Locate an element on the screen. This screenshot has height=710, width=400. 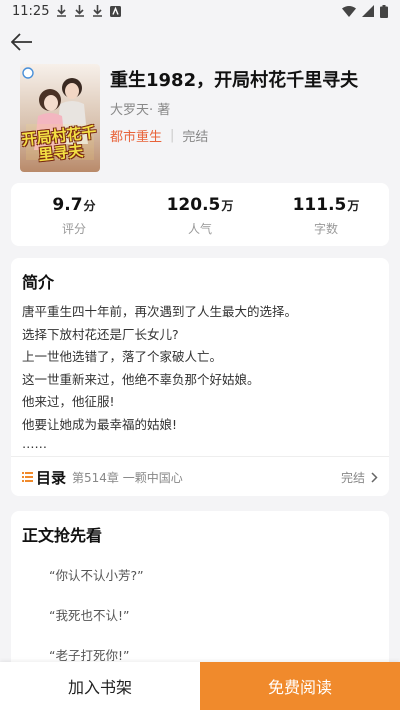
book-author: 大罗天· 著 is located at coordinates (234, 108).